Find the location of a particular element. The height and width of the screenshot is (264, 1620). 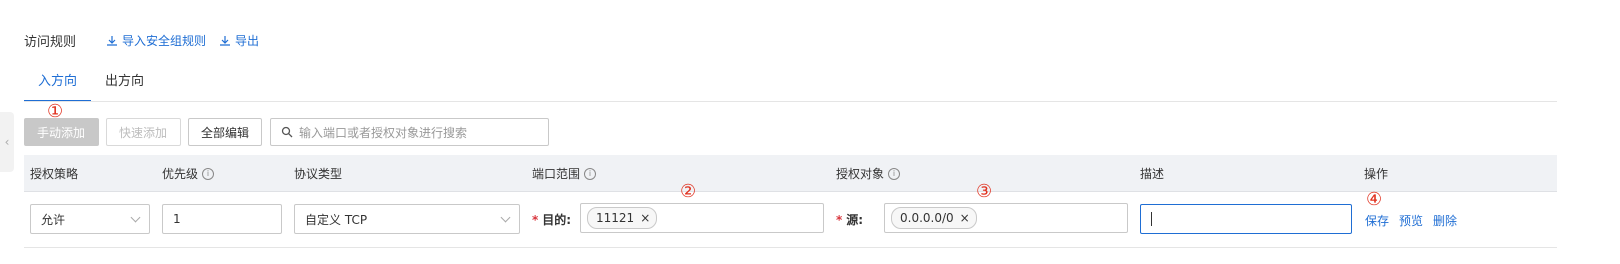

description-input is located at coordinates (1246, 219).